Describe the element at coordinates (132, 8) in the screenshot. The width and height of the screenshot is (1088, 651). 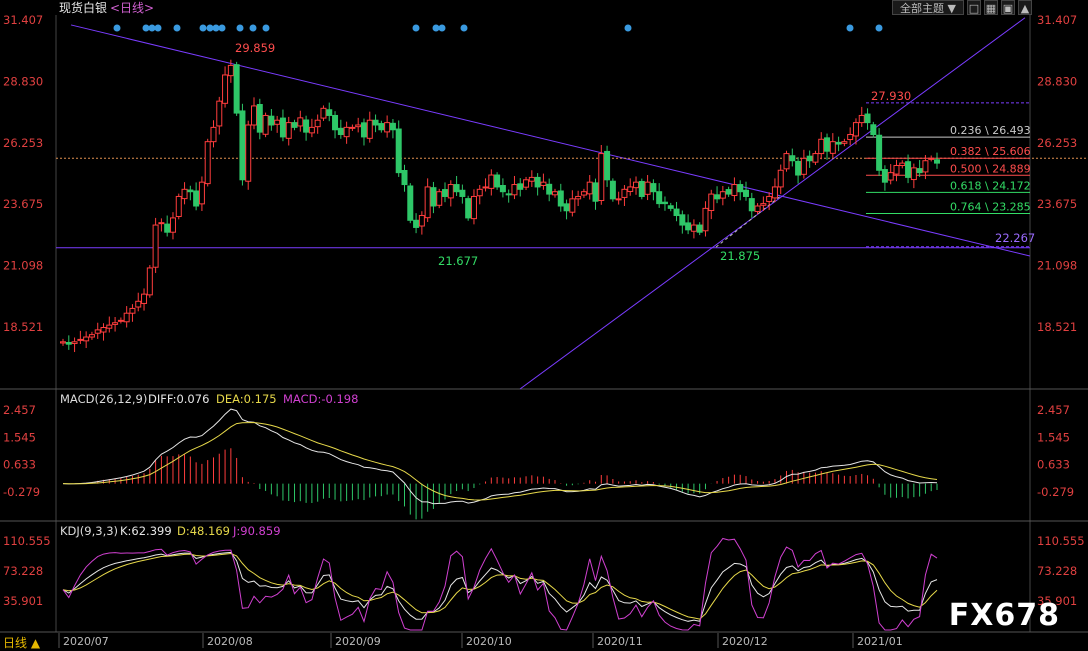
I see `period-label: <日线>` at that location.